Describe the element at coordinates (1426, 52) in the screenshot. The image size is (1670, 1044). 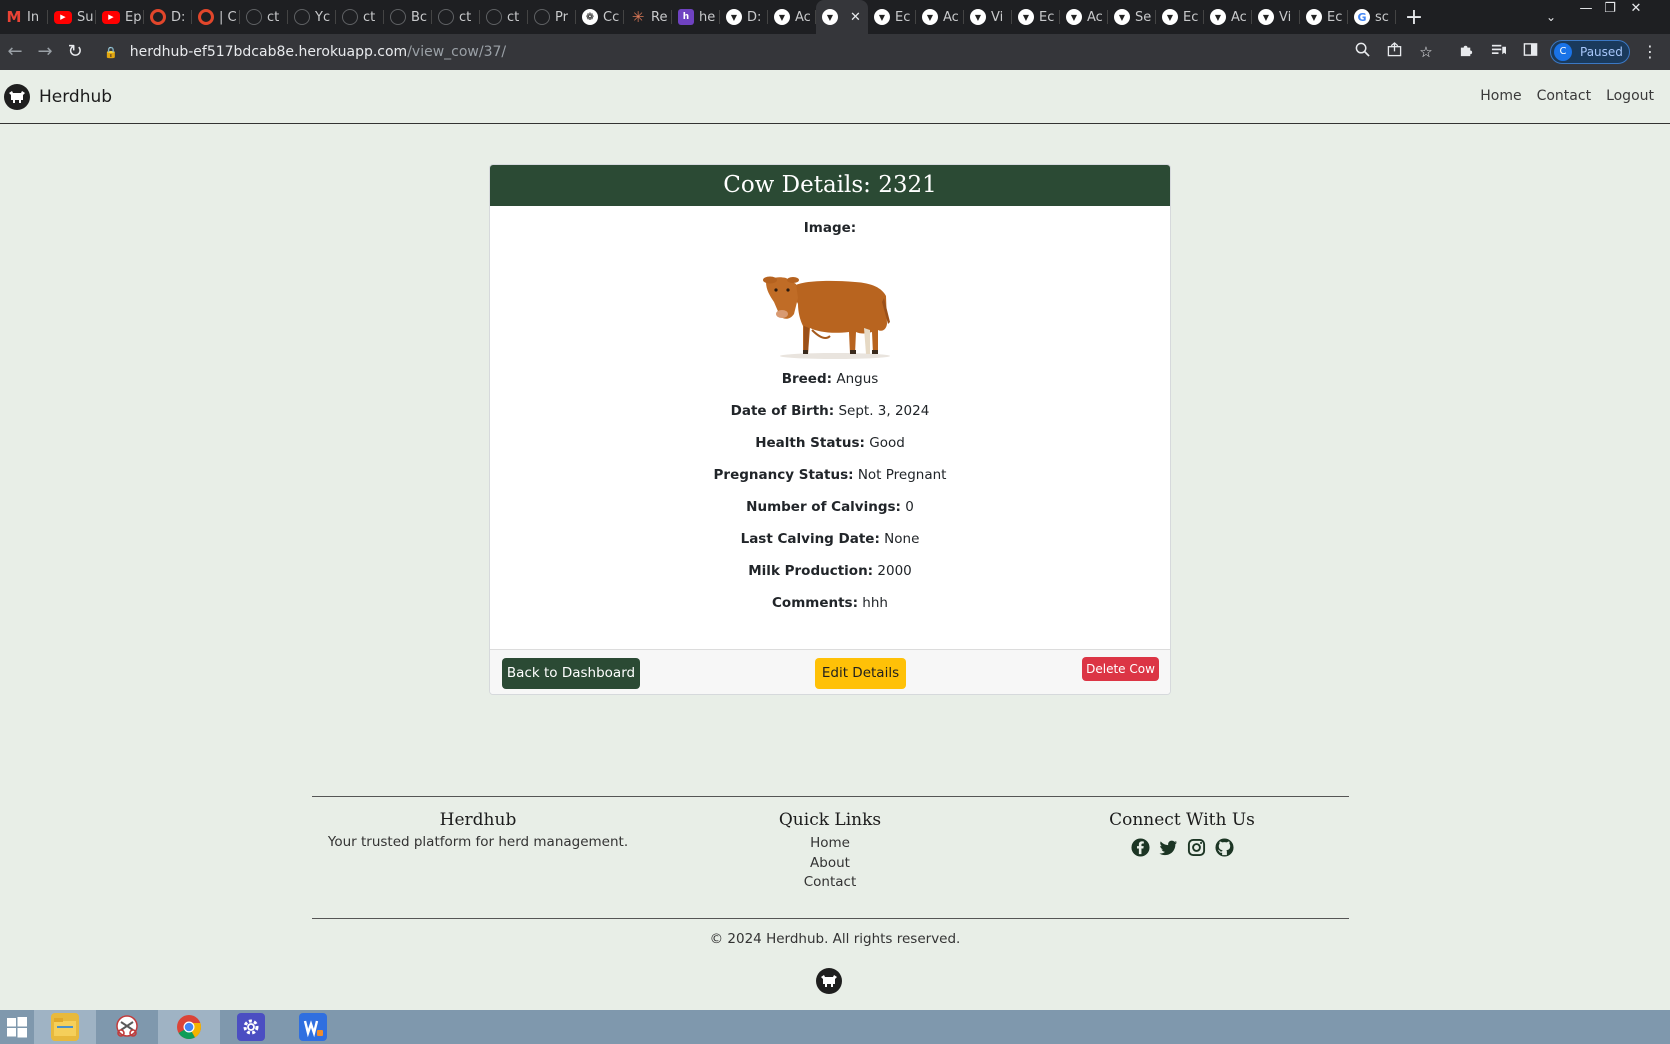
I see `bookmark-star-icon: ☆` at that location.